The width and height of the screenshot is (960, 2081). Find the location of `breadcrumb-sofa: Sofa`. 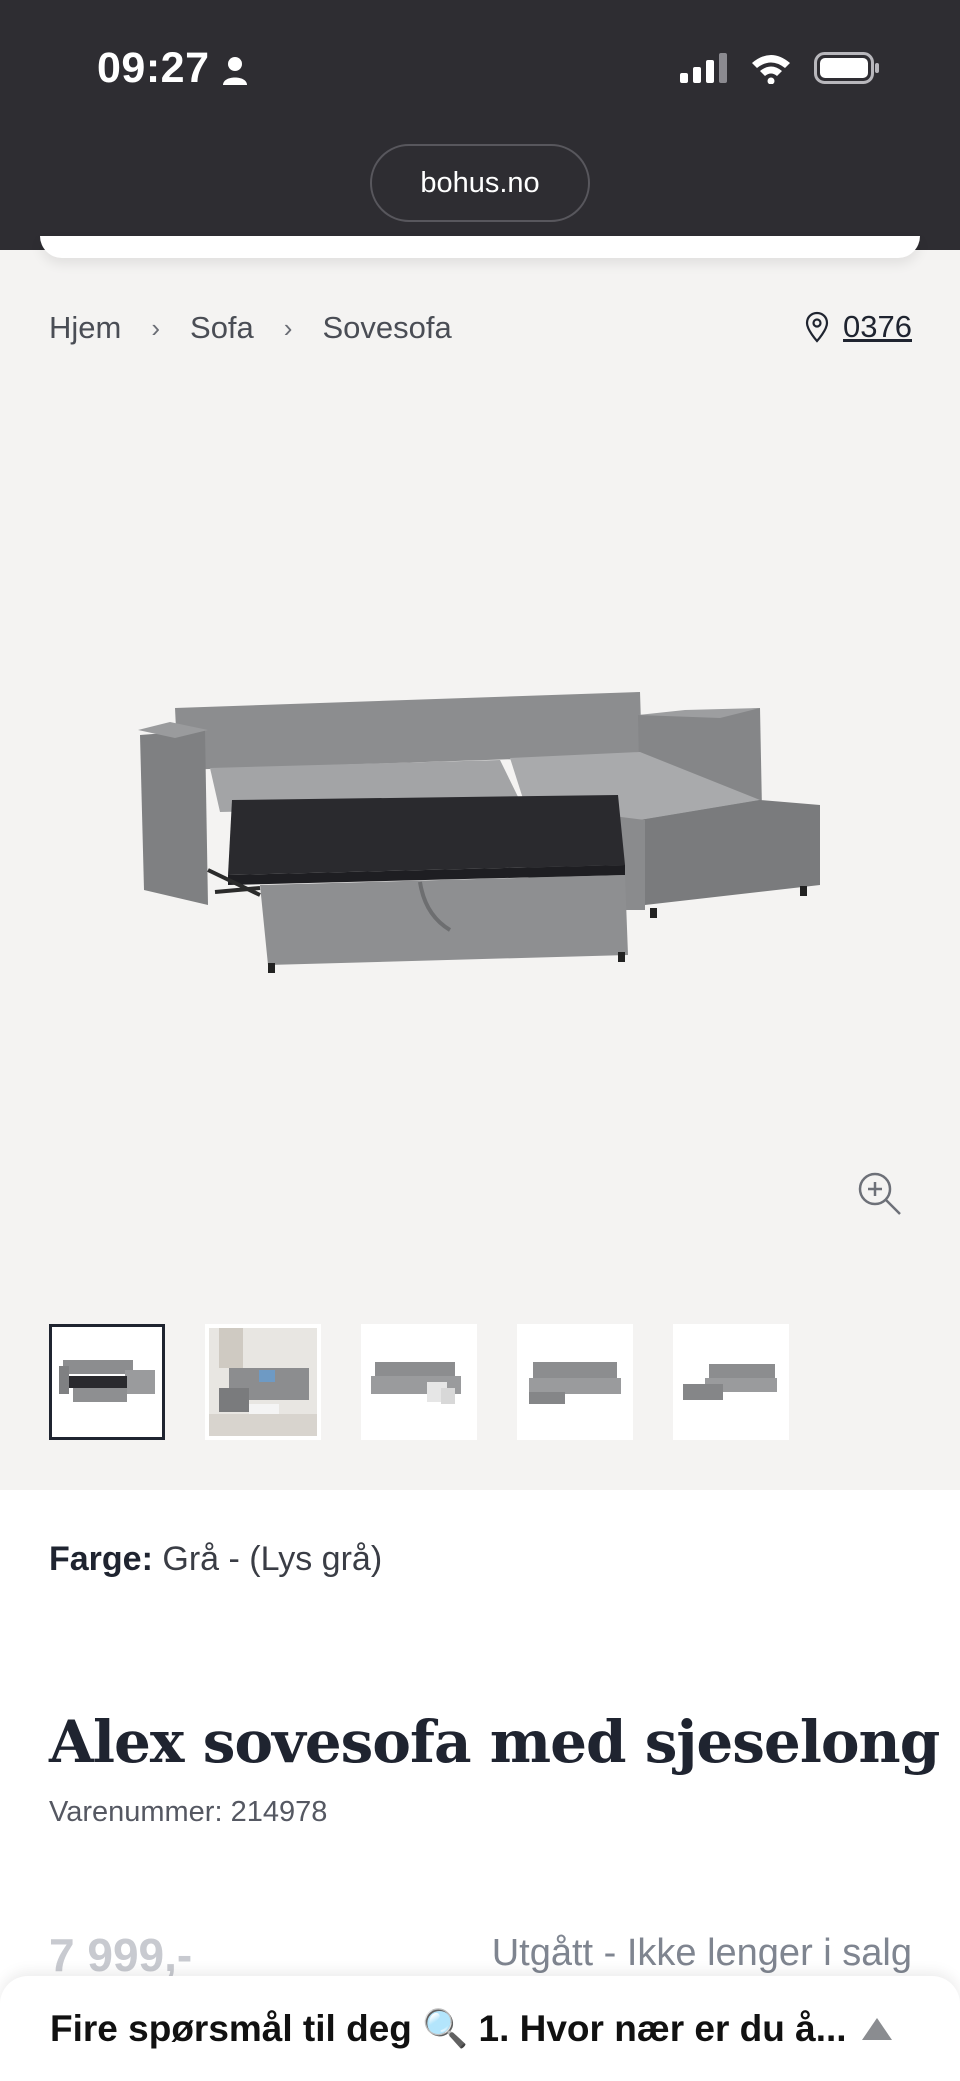

breadcrumb-sofa: Sofa is located at coordinates (222, 328).